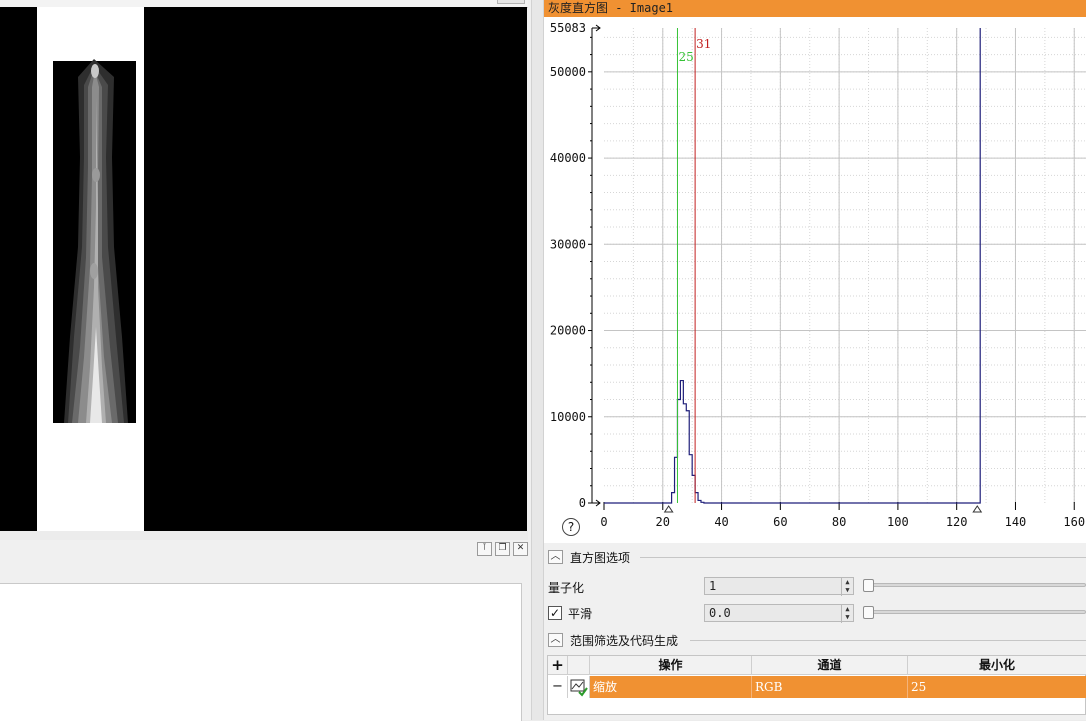 The width and height of the screenshot is (1086, 721). What do you see at coordinates (868, 612) in the screenshot?
I see `smooth-slider-handle` at bounding box center [868, 612].